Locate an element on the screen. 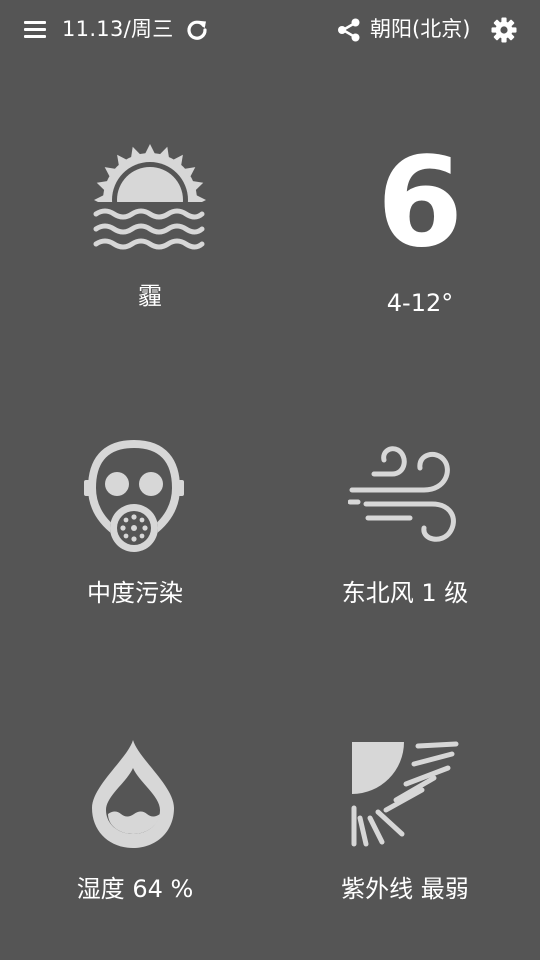  weather-condition: 霾 is located at coordinates (150, 296).